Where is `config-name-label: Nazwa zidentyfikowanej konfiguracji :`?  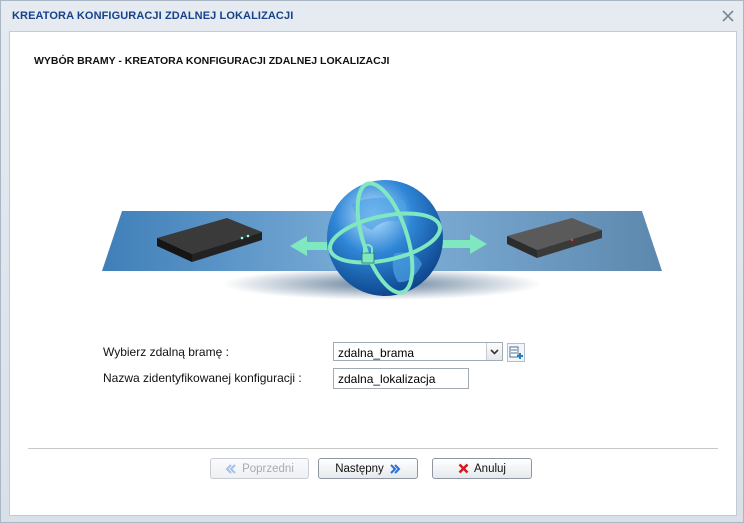
config-name-label: Nazwa zidentyfikowanej konfiguracji : is located at coordinates (202, 378).